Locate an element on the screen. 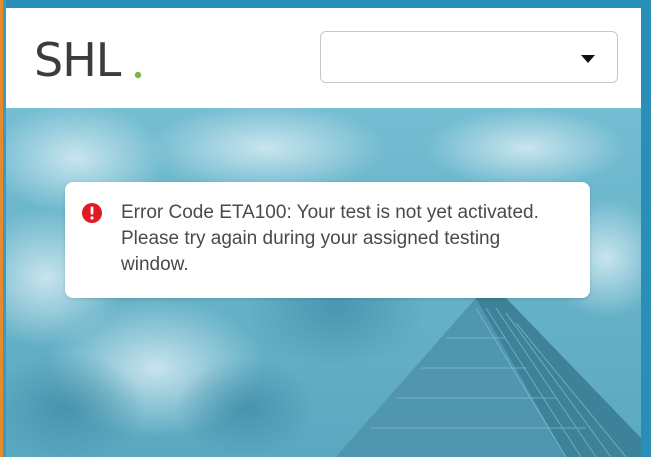  logo-dot is located at coordinates (138, 75).